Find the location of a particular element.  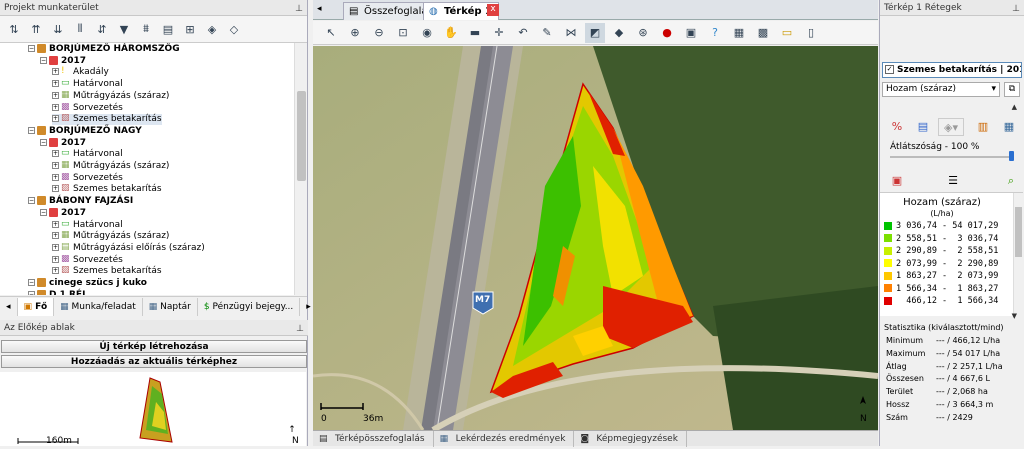

help-icon: ? is located at coordinates (715, 33).